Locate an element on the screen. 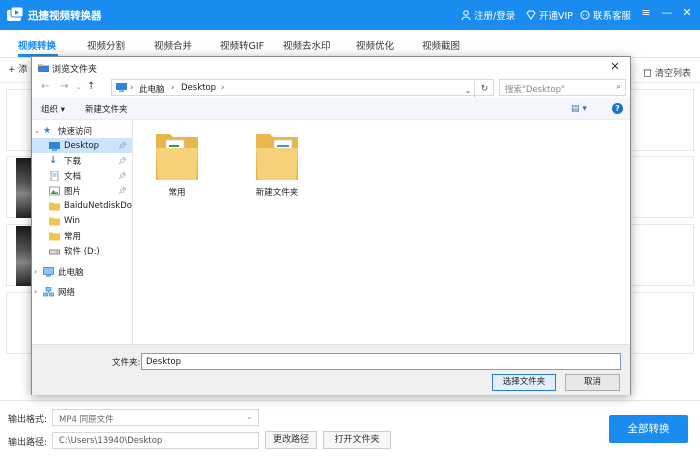  nav-label: 常用 is located at coordinates (73, 236).